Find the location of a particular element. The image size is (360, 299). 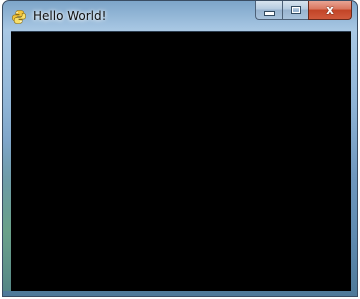

window-title: Hello World! is located at coordinates (70, 16).